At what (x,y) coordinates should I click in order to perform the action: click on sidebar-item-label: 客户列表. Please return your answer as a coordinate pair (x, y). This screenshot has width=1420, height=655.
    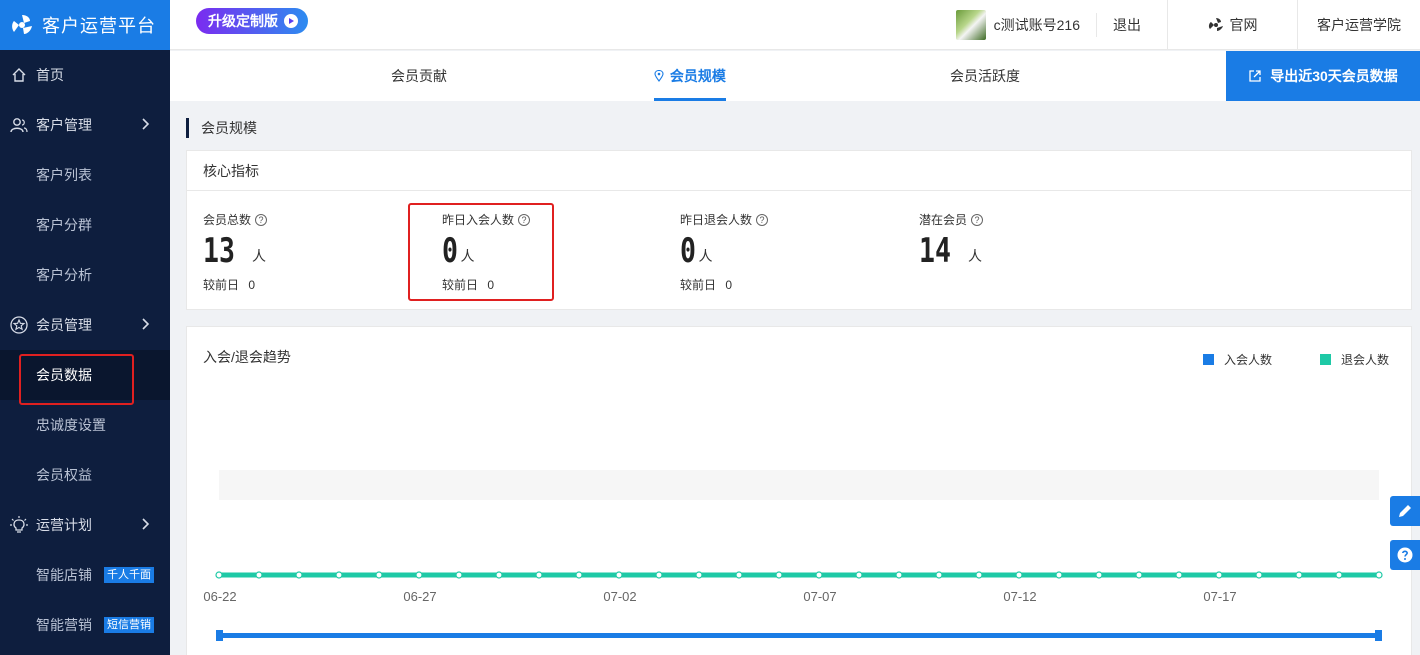
    Looking at the image, I should click on (64, 175).